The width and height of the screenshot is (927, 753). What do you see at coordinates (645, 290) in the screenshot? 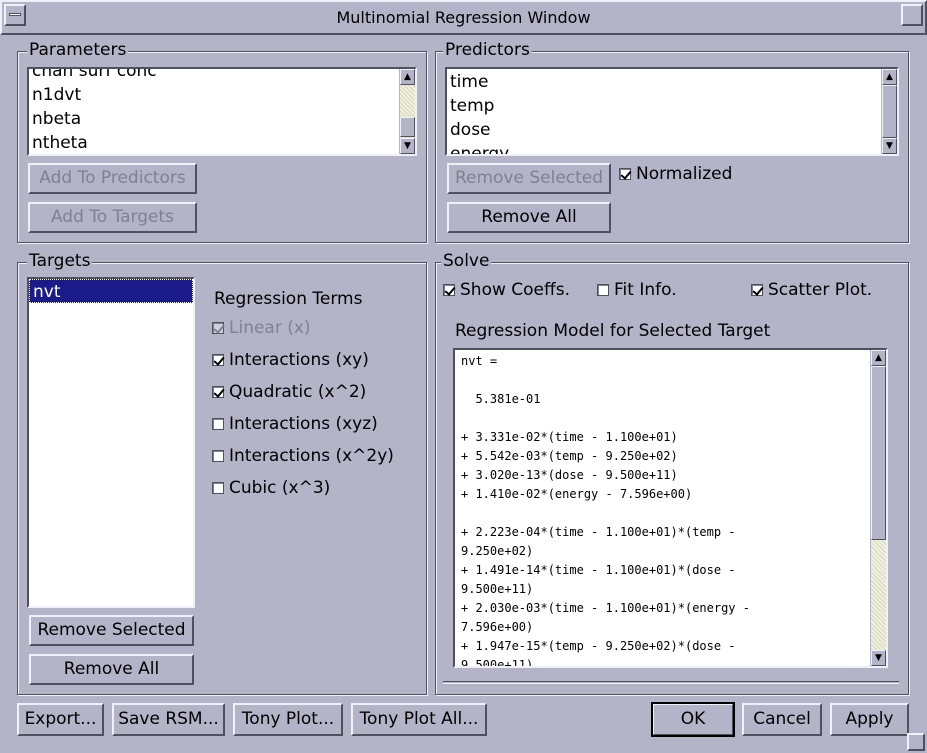
I see `fit-info-label: Fit Info.` at bounding box center [645, 290].